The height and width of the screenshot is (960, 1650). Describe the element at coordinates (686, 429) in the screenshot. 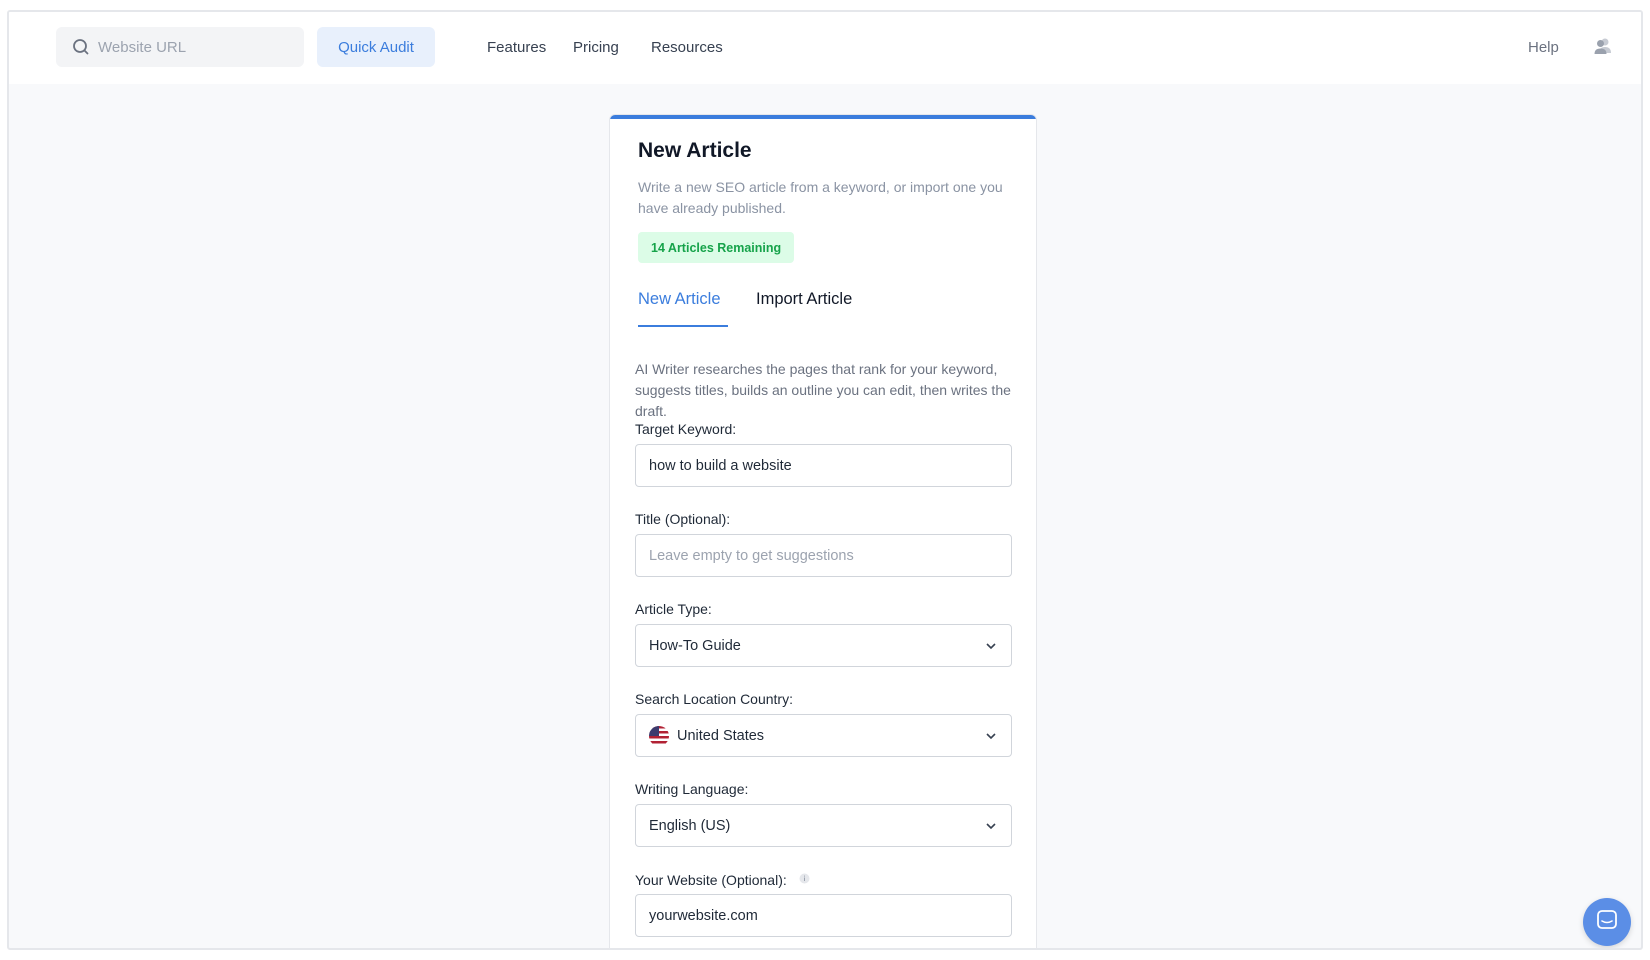

I see `target-keyword-label: Target Keyword:` at that location.